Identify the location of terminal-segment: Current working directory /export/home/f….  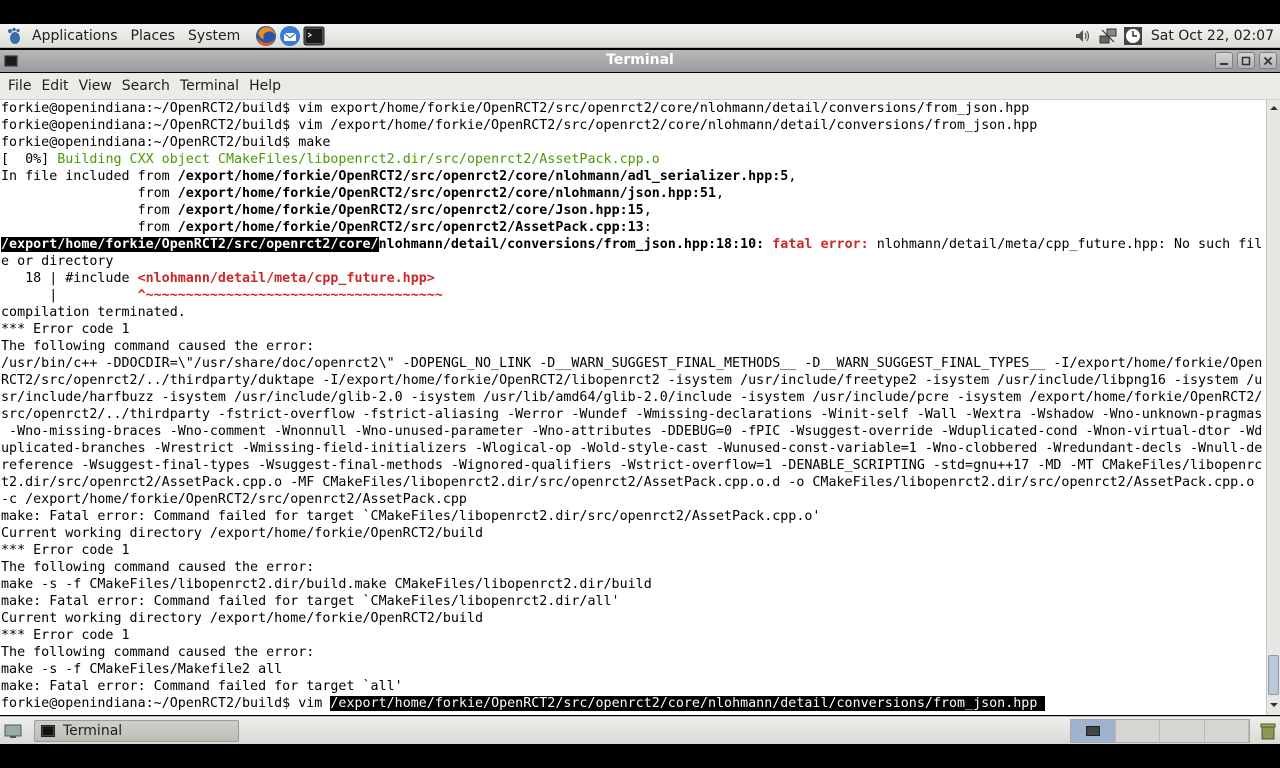
(242, 618).